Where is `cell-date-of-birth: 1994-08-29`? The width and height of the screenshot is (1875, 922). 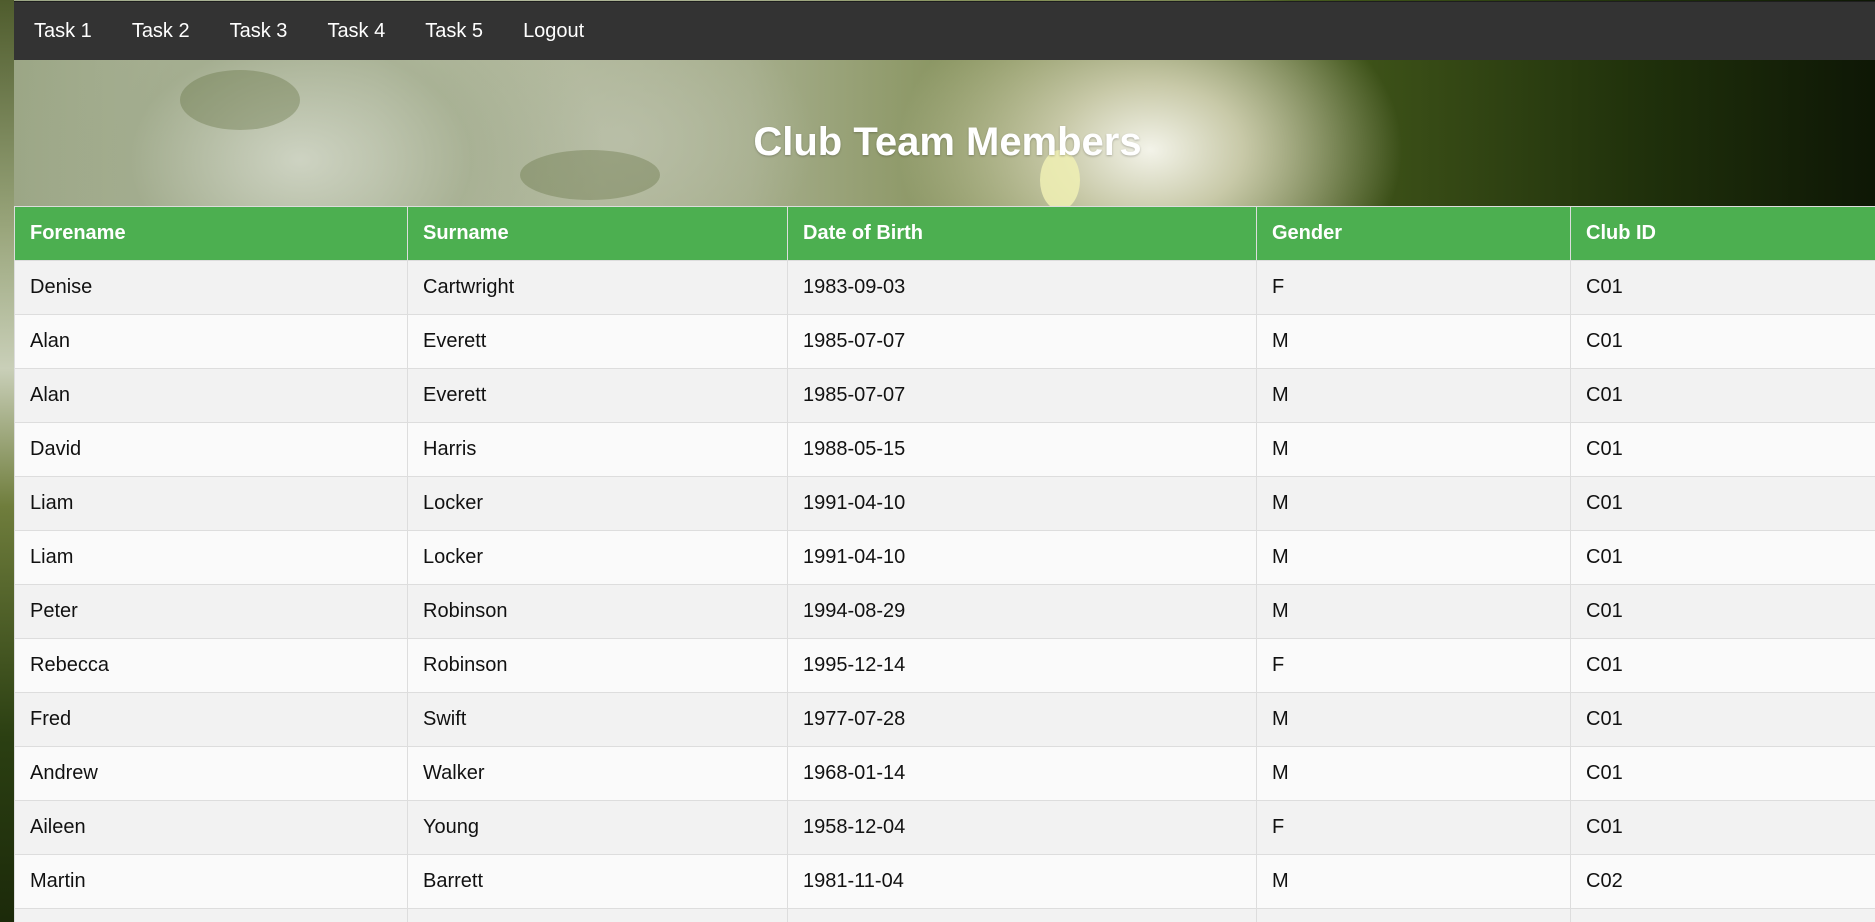
cell-date-of-birth: 1994-08-29 is located at coordinates (1022, 611).